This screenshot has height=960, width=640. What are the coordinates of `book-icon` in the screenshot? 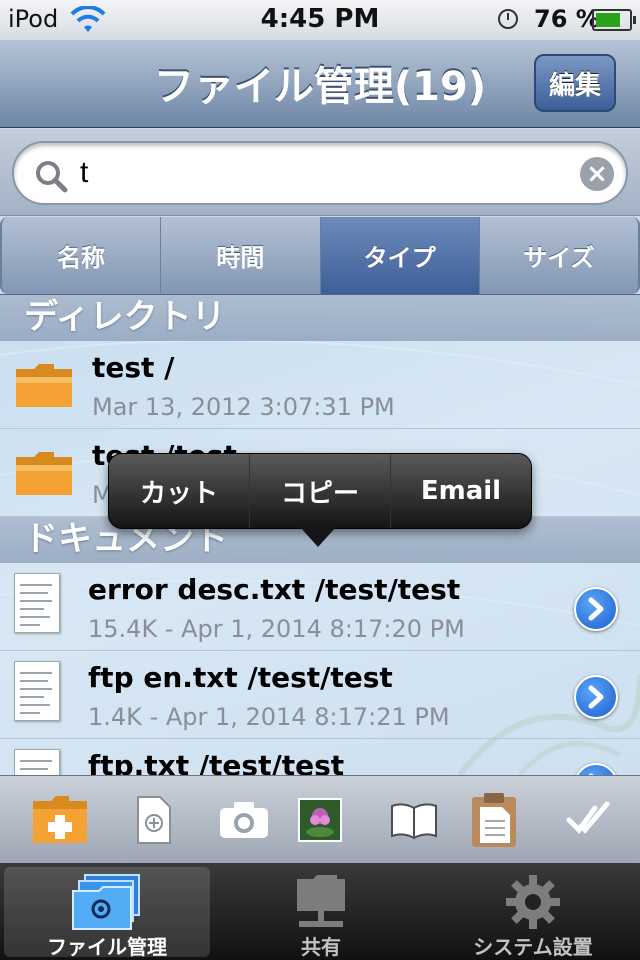 It's located at (414, 820).